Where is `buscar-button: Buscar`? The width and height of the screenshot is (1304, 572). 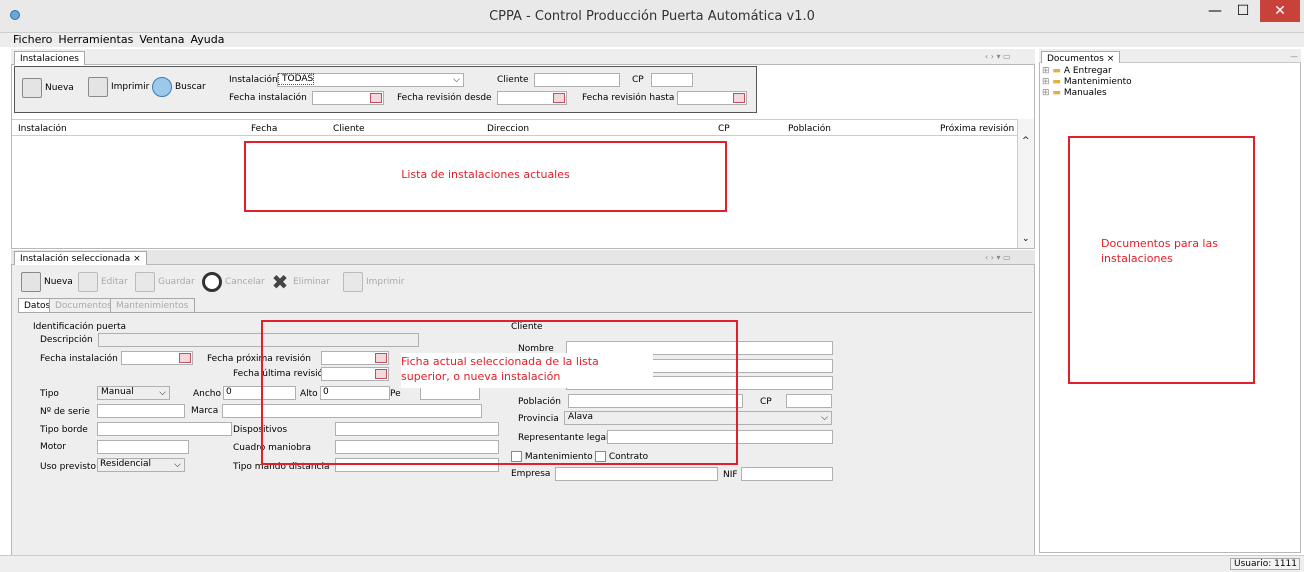
buscar-button: Buscar is located at coordinates (179, 87).